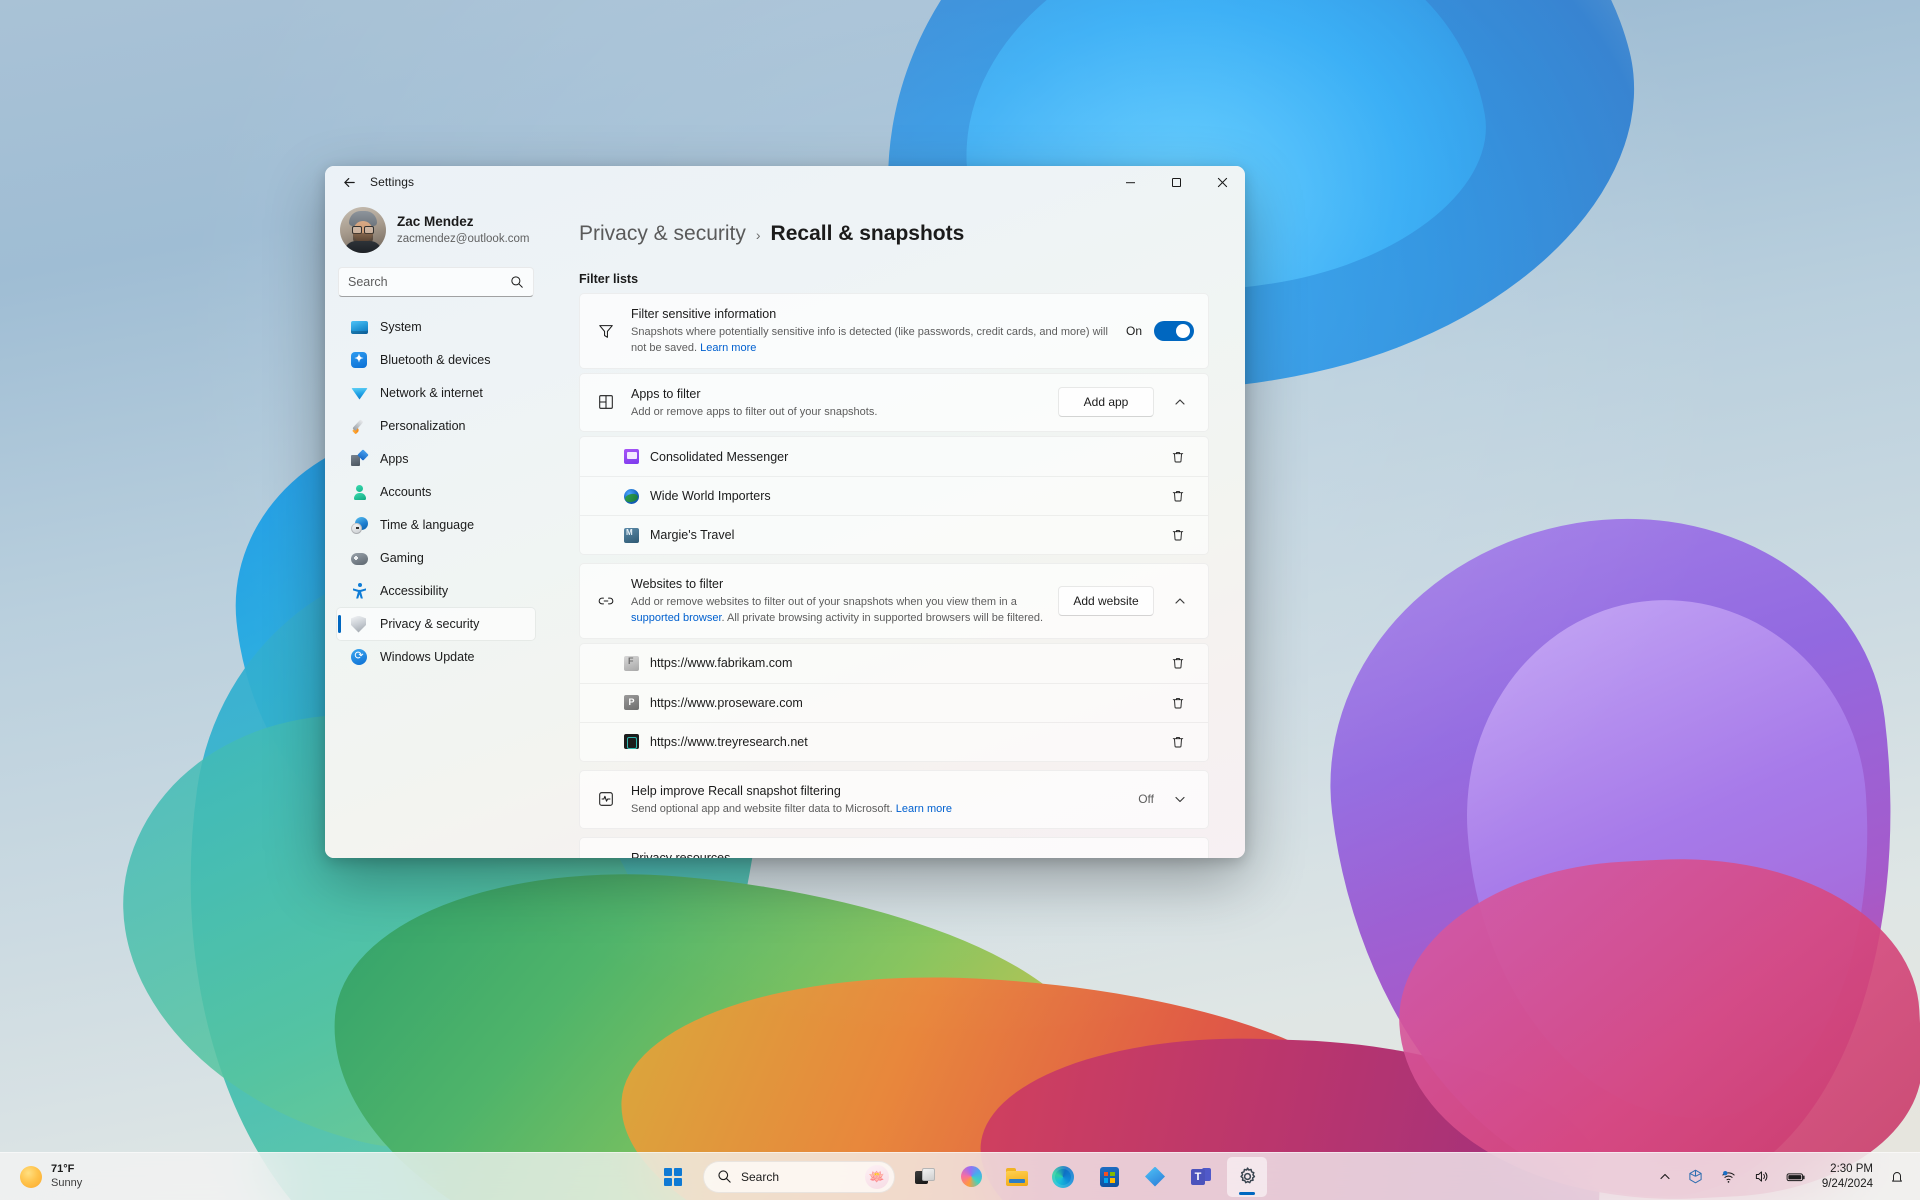  I want to click on search-input, so click(429, 282).